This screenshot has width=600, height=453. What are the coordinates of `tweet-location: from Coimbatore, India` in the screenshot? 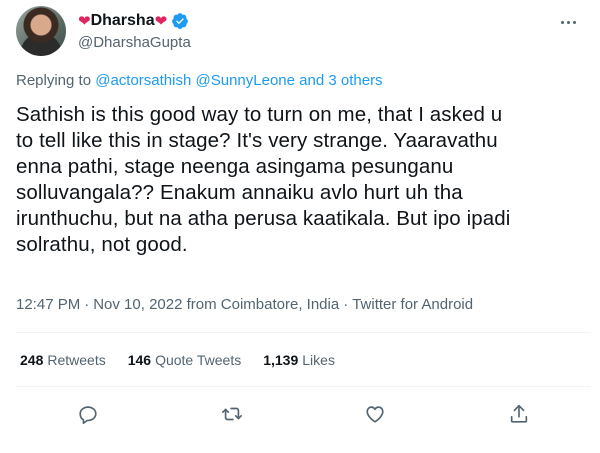 It's located at (263, 304).